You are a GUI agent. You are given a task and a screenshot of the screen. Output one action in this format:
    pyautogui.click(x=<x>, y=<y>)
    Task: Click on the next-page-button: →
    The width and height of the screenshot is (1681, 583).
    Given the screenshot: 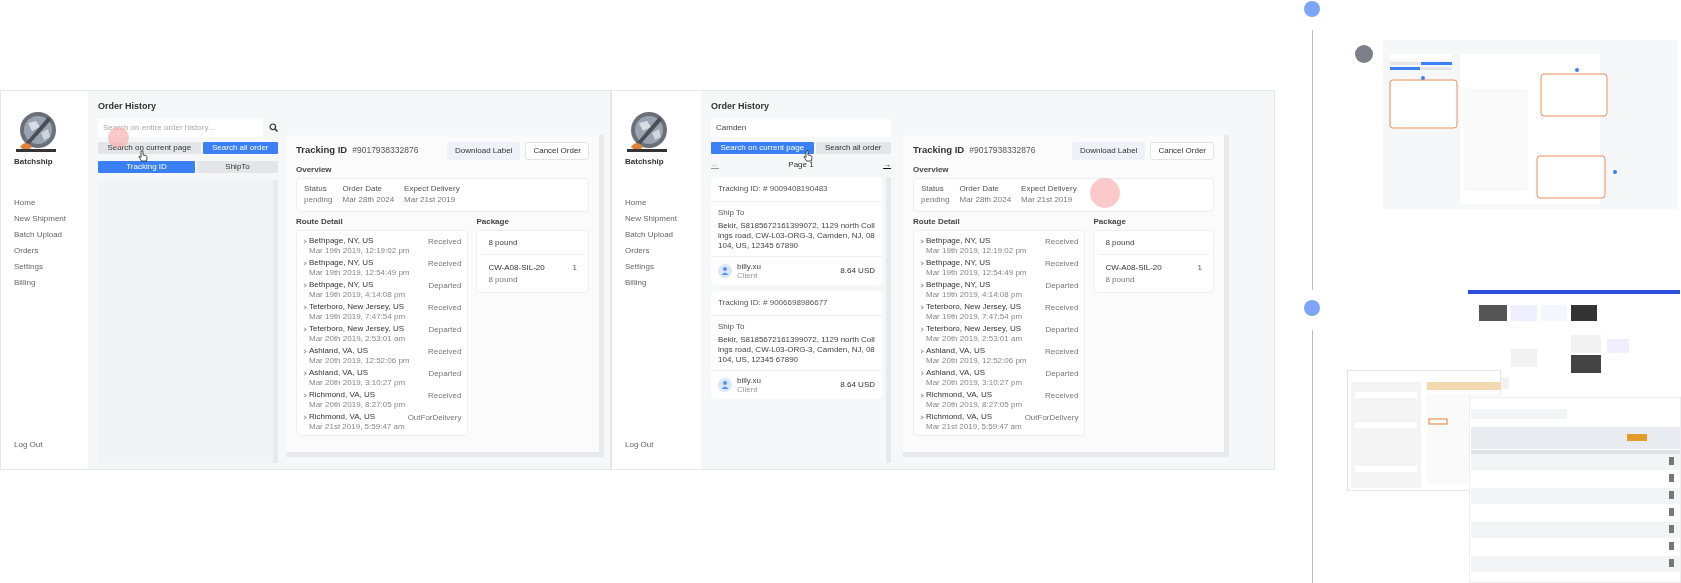 What is the action you would take?
    pyautogui.click(x=887, y=164)
    